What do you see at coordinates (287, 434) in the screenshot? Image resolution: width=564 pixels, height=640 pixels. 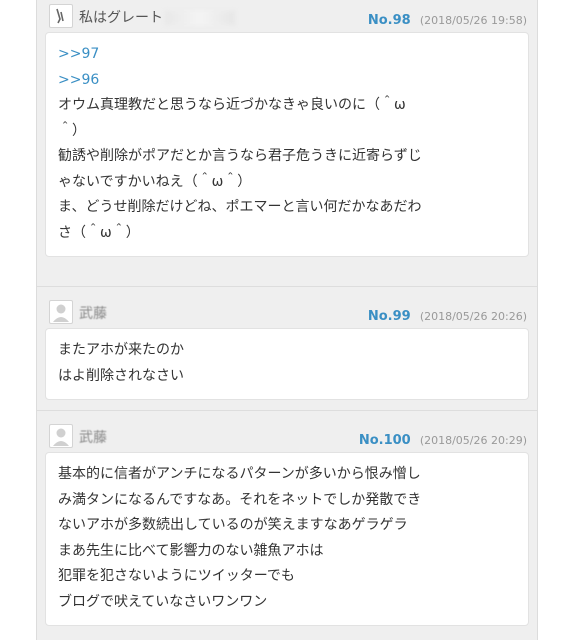 I see `post-header: 武藤 No.100 (2018/05/26 20:29)` at bounding box center [287, 434].